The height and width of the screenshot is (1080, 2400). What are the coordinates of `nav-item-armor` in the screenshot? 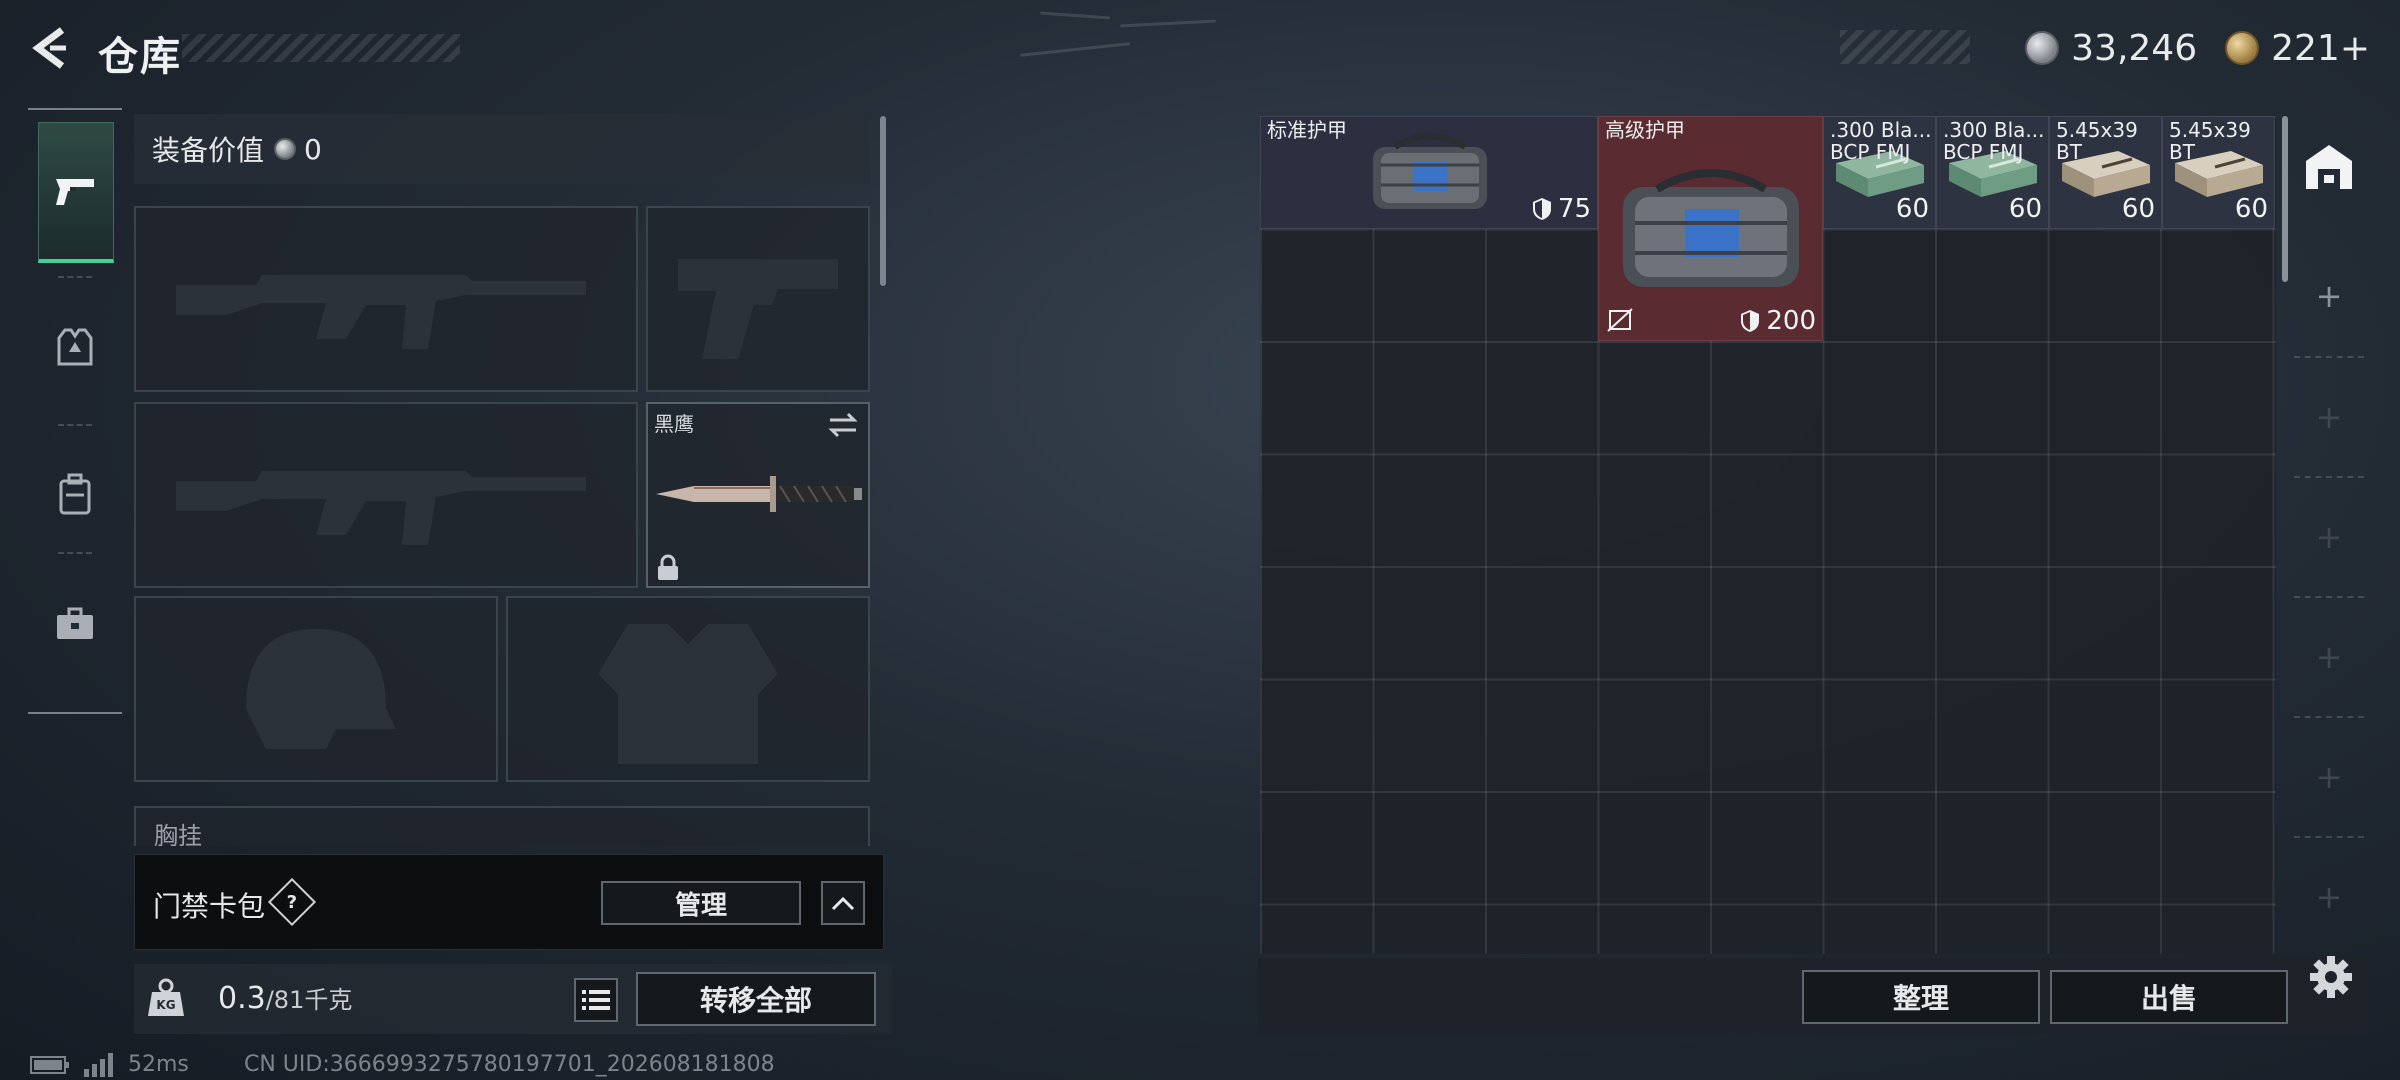 It's located at (75, 348).